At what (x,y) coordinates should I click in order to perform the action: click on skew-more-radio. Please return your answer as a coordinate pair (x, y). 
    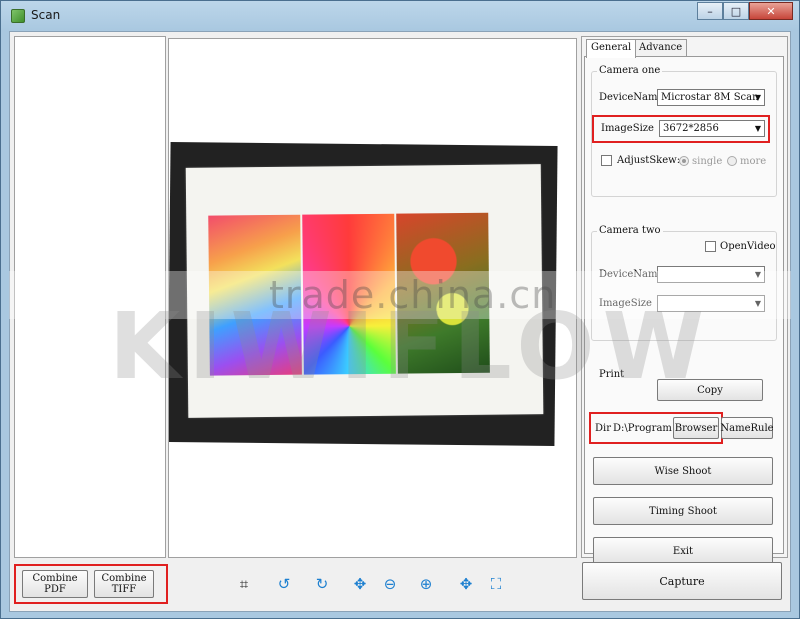
    Looking at the image, I should click on (732, 161).